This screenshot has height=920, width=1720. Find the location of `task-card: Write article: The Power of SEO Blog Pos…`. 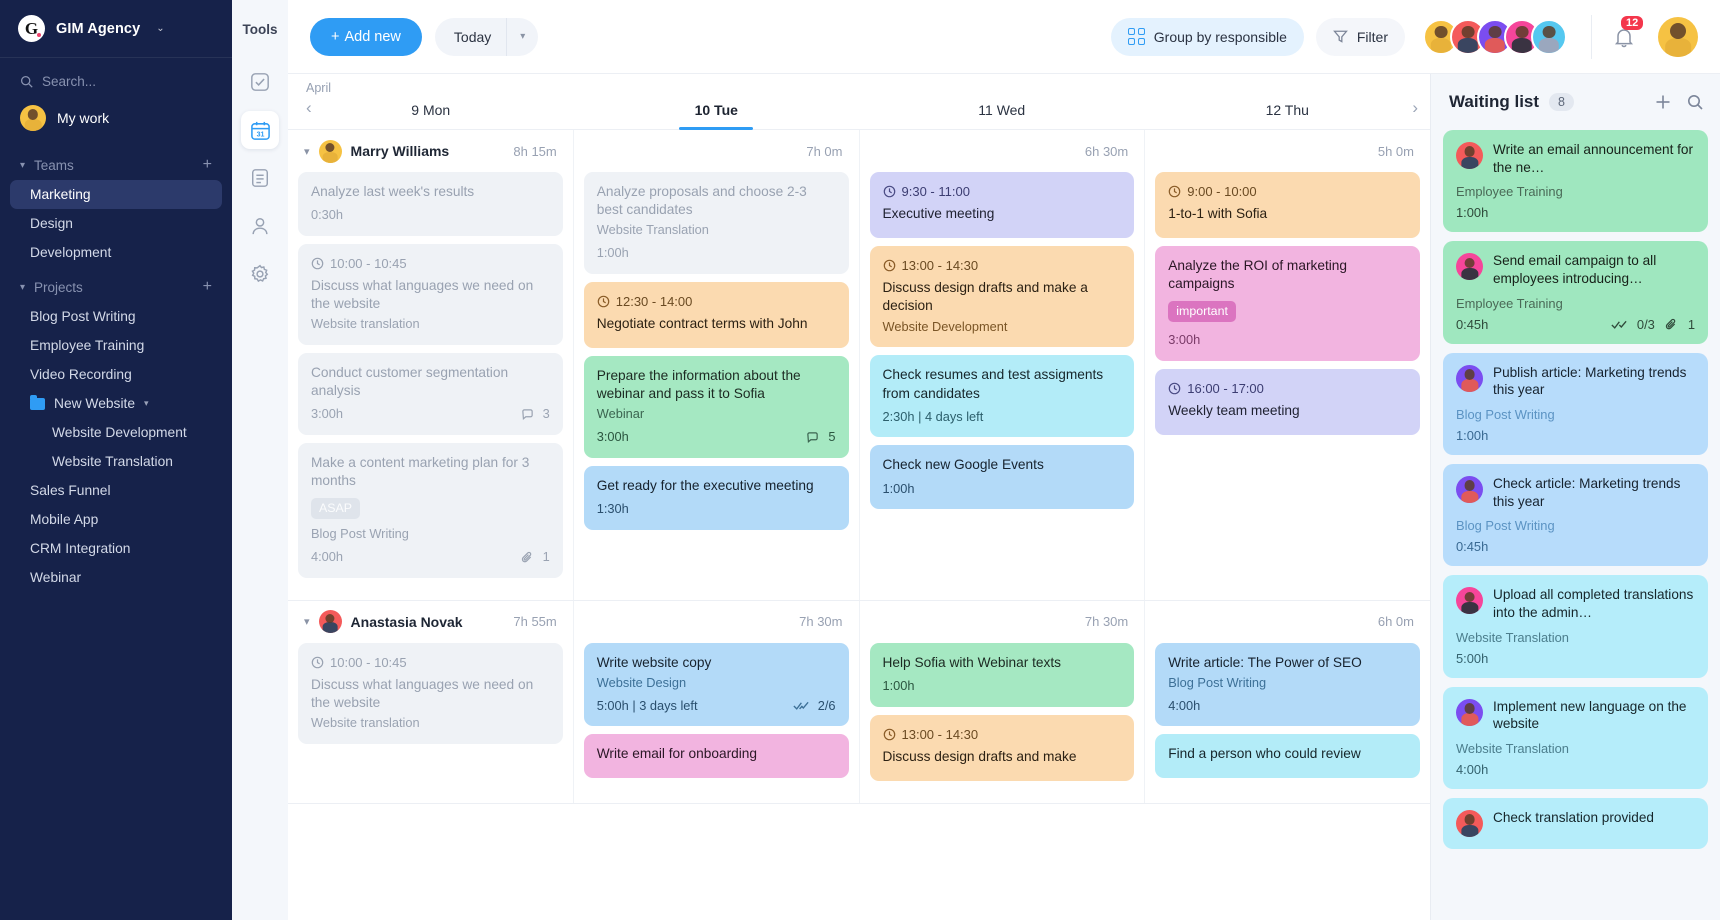

task-card: Write article: The Power of SEO Blog Pos… is located at coordinates (1287, 684).